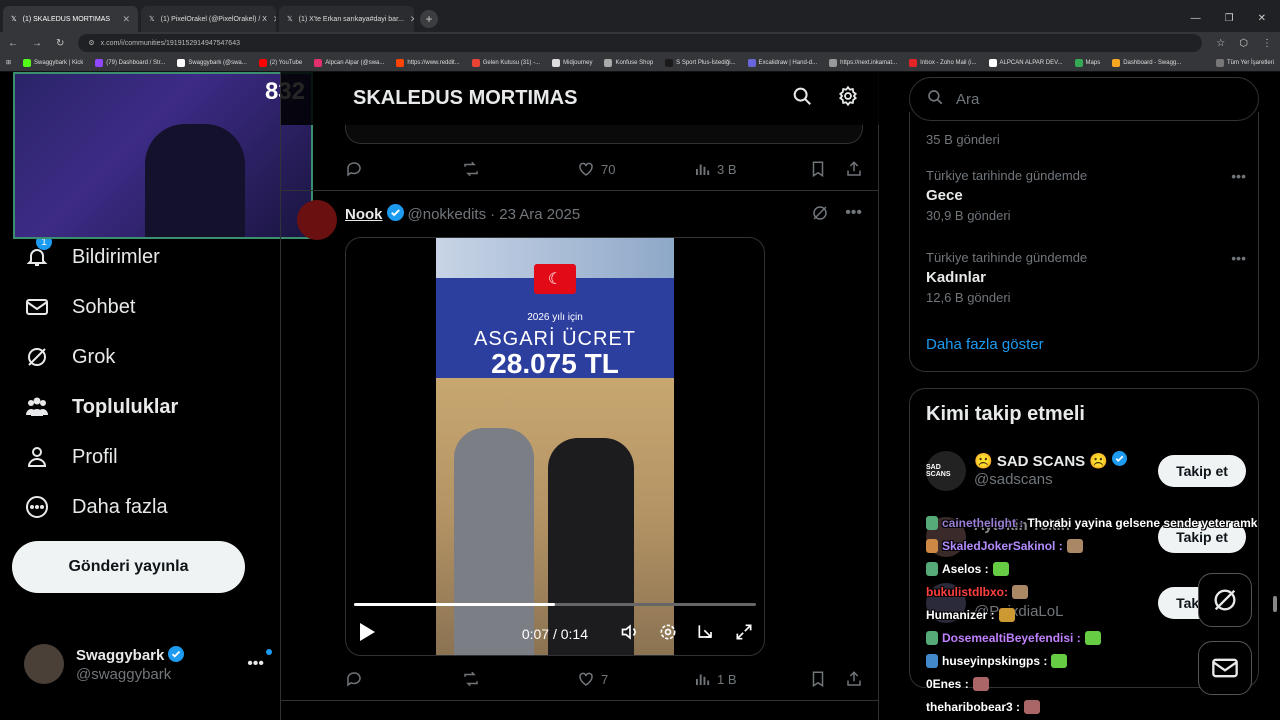 The height and width of the screenshot is (720, 1280). I want to click on bookmark: Maps, so click(1087, 62).